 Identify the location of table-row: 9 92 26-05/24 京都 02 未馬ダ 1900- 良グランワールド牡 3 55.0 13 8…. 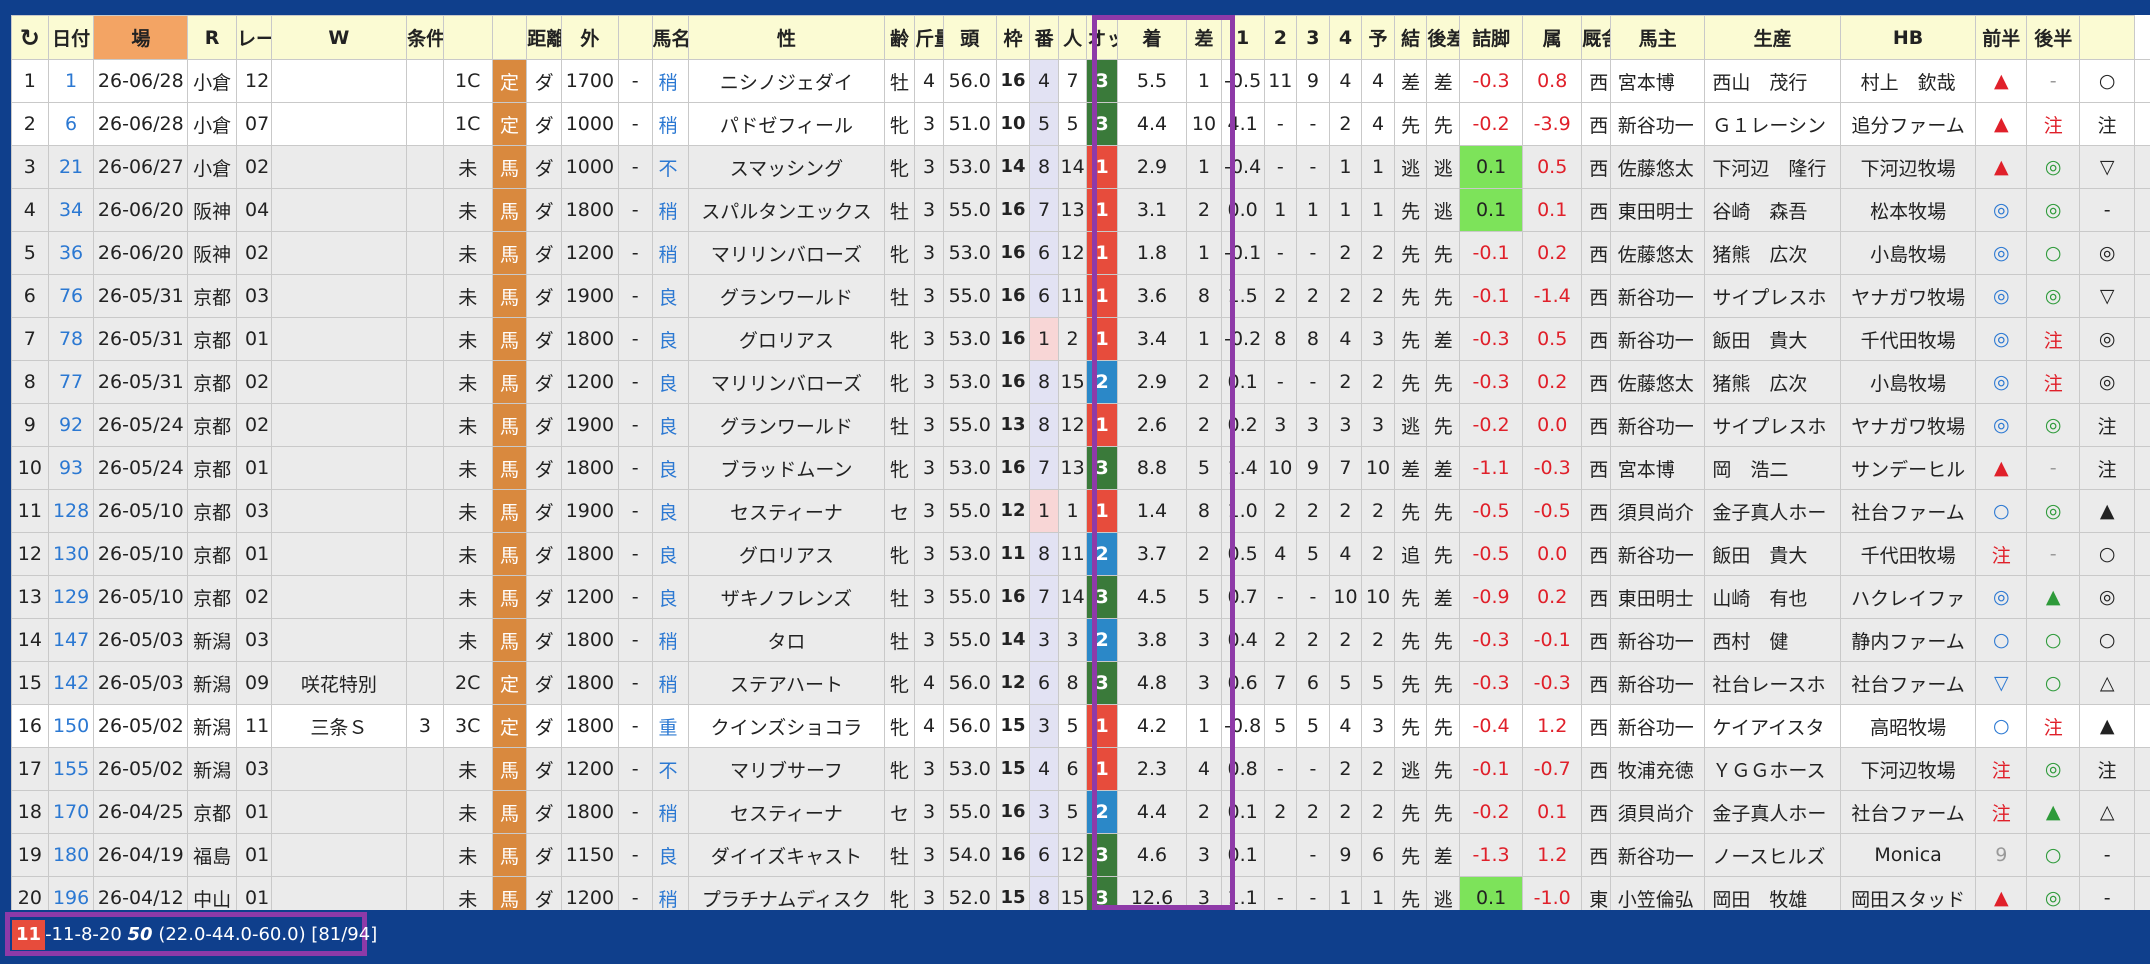
(1080, 425).